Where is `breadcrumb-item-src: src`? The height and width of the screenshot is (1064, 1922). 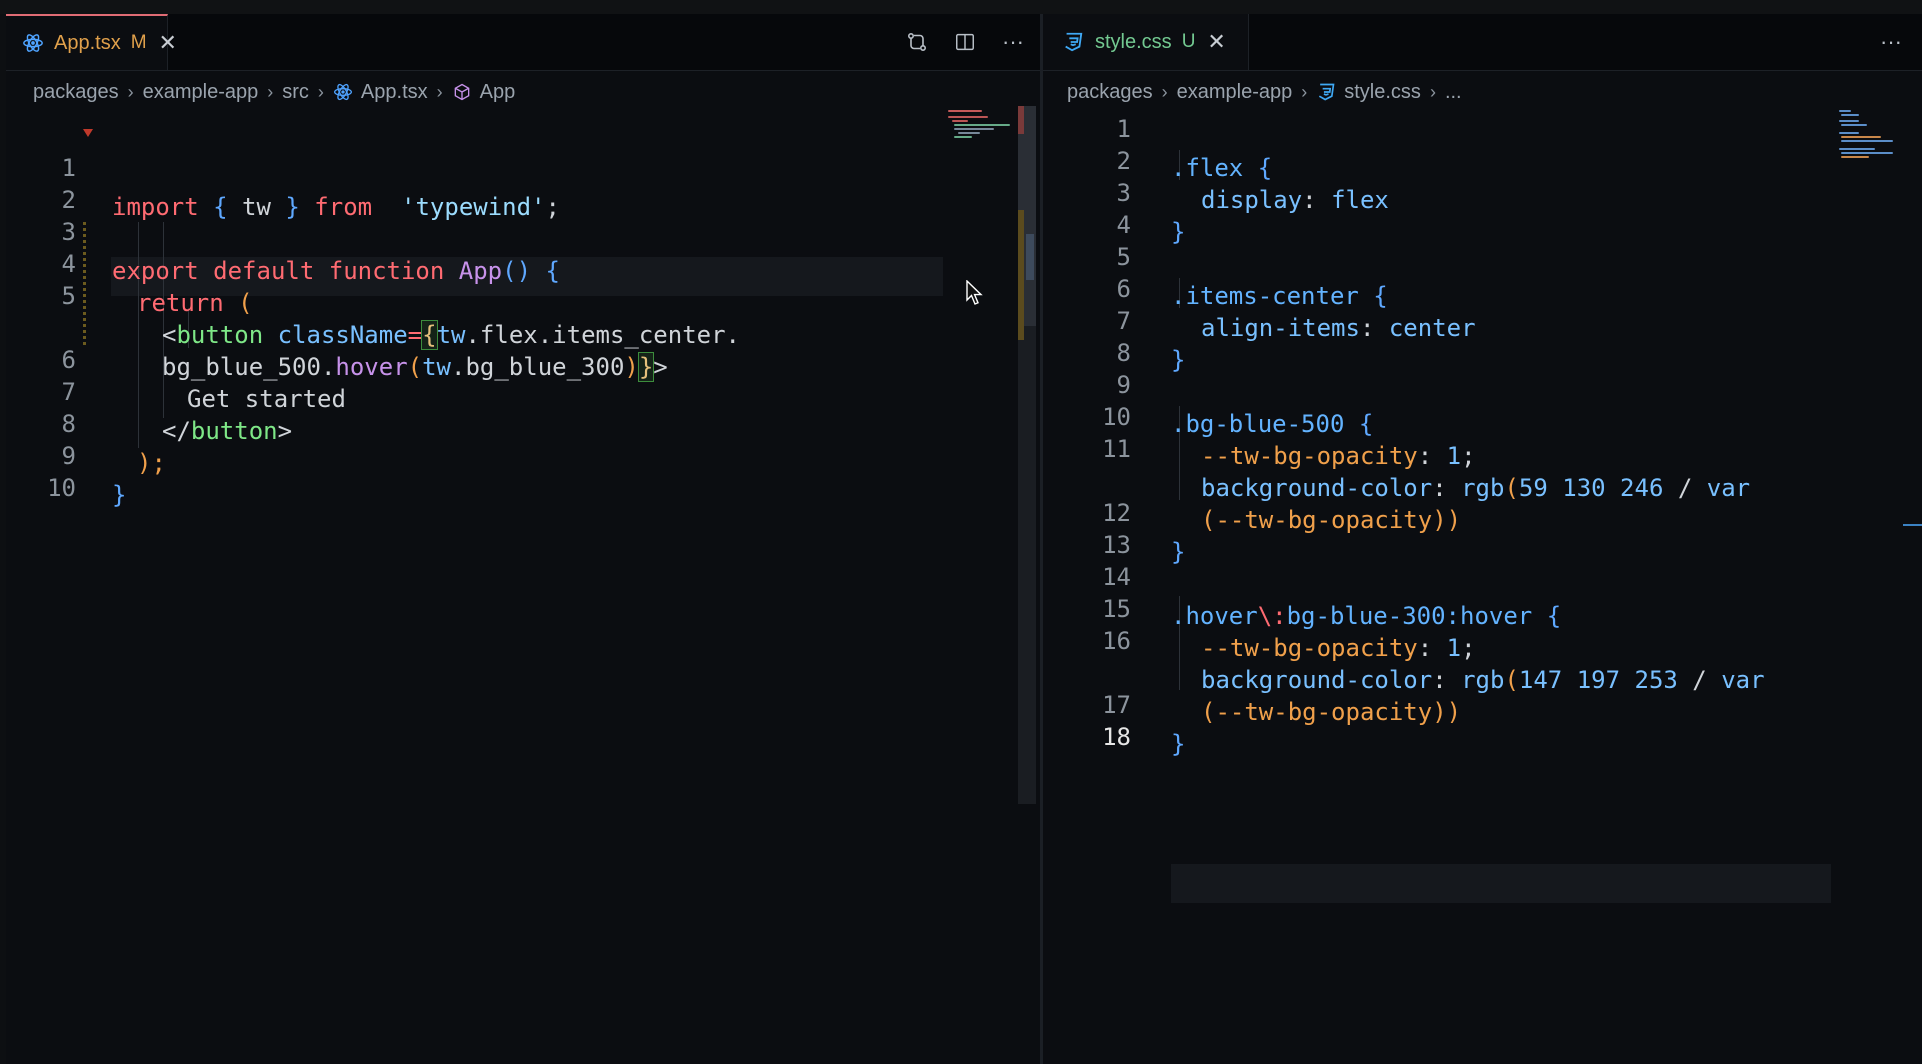
breadcrumb-item-src: src is located at coordinates (295, 92).